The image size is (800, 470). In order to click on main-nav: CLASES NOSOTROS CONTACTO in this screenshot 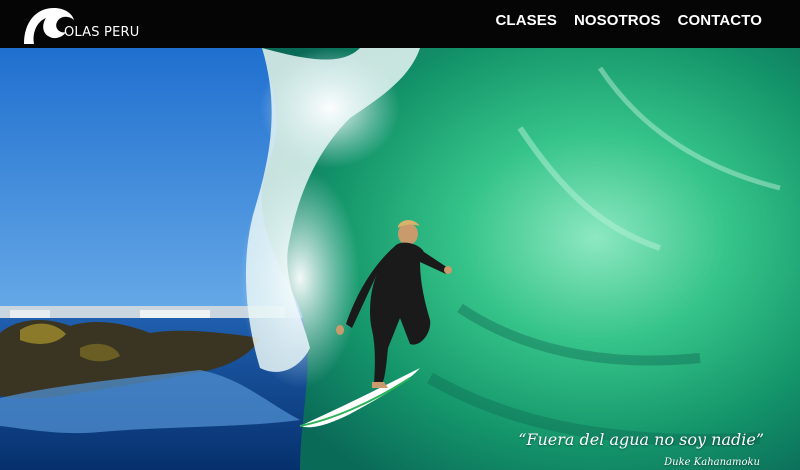, I will do `click(629, 20)`.